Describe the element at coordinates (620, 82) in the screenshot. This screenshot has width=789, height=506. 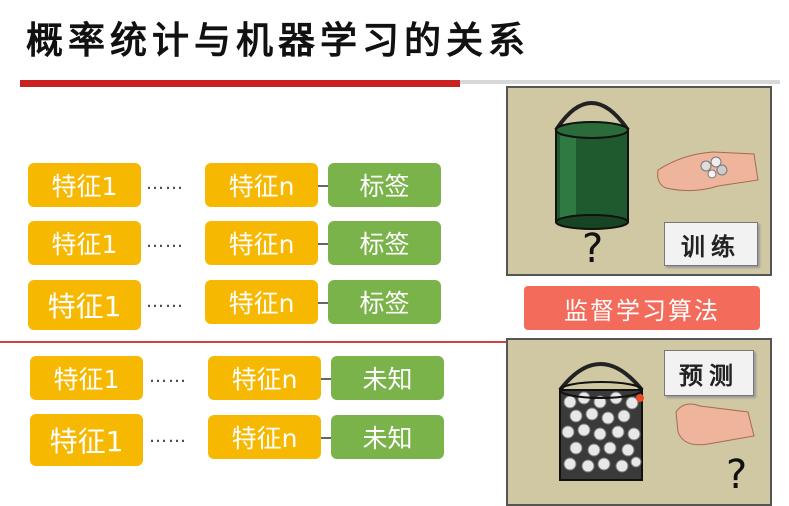
I see `title-underline-right` at that location.